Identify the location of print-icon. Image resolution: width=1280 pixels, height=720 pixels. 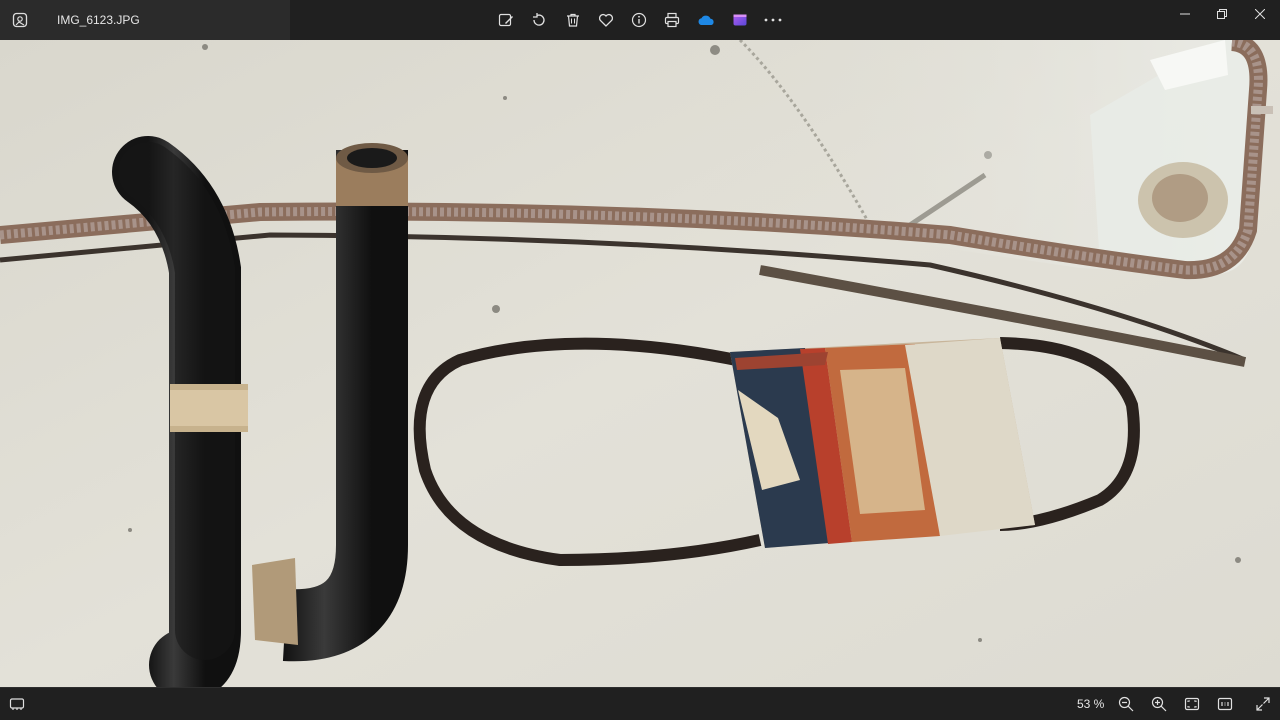
(672, 20).